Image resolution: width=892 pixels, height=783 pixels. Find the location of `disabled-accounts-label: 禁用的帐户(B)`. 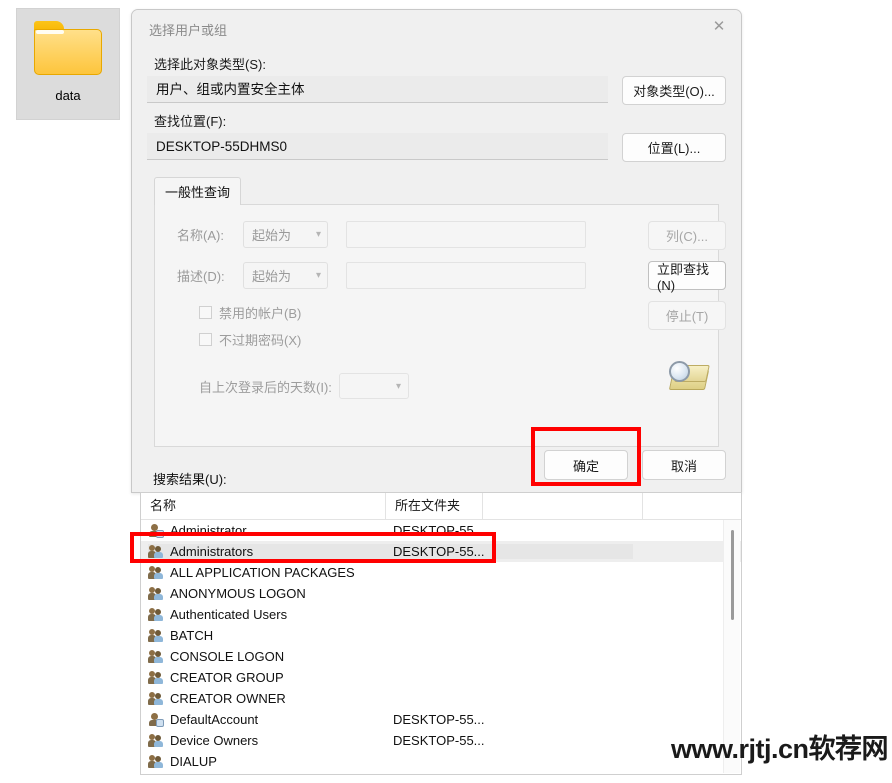

disabled-accounts-label: 禁用的帐户(B) is located at coordinates (260, 313).